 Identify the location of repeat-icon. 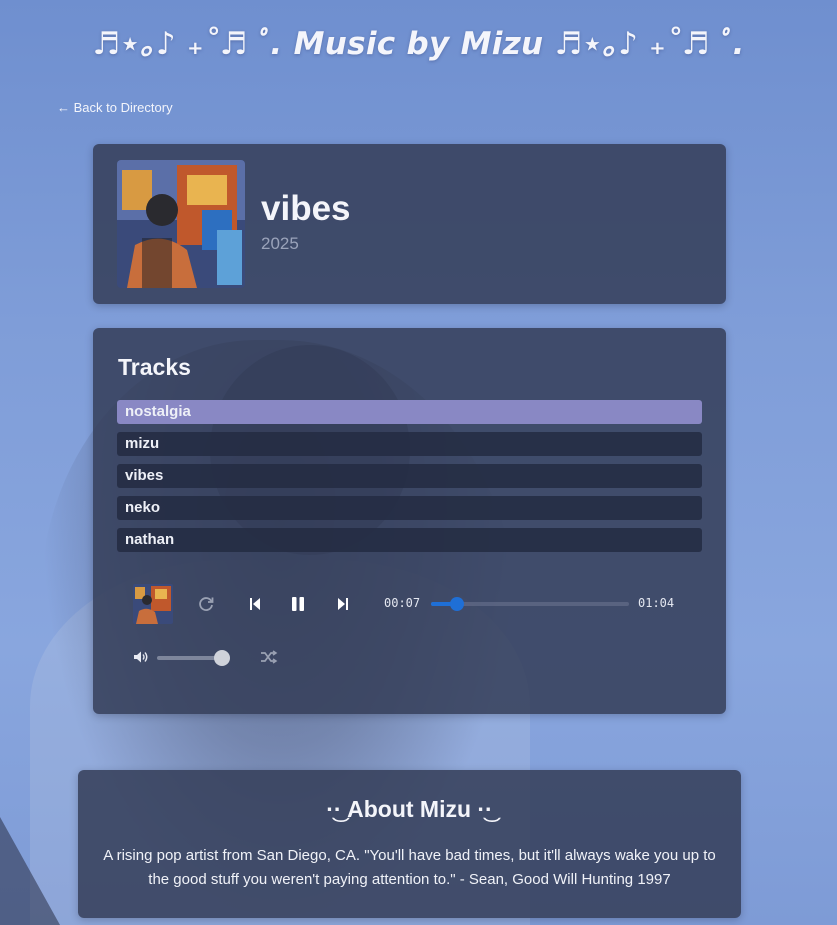
(206, 604).